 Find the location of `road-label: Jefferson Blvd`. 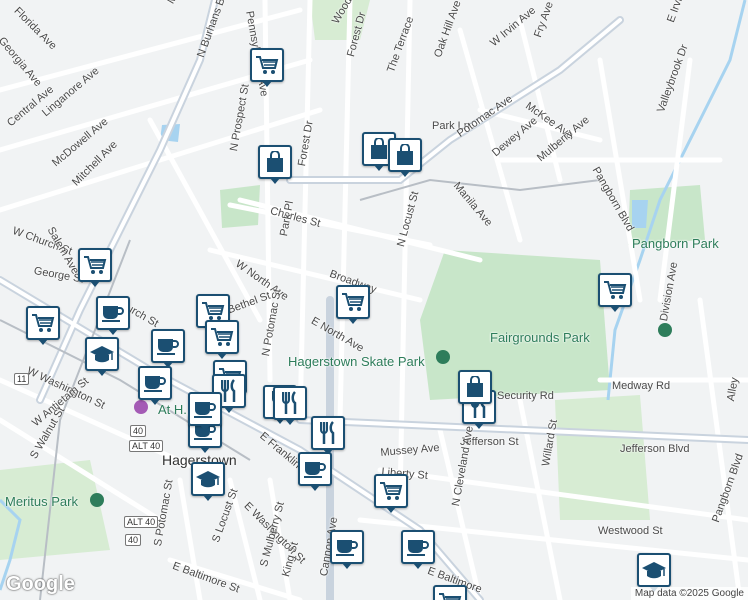

road-label: Jefferson Blvd is located at coordinates (655, 449).